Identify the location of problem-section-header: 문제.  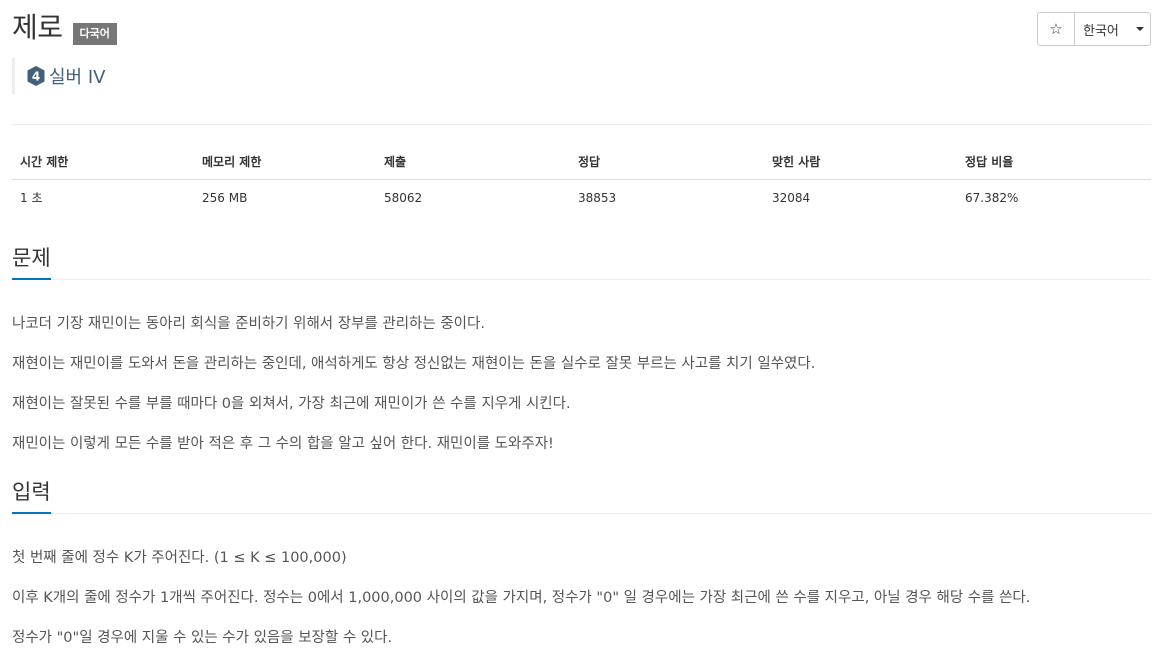
(581, 262).